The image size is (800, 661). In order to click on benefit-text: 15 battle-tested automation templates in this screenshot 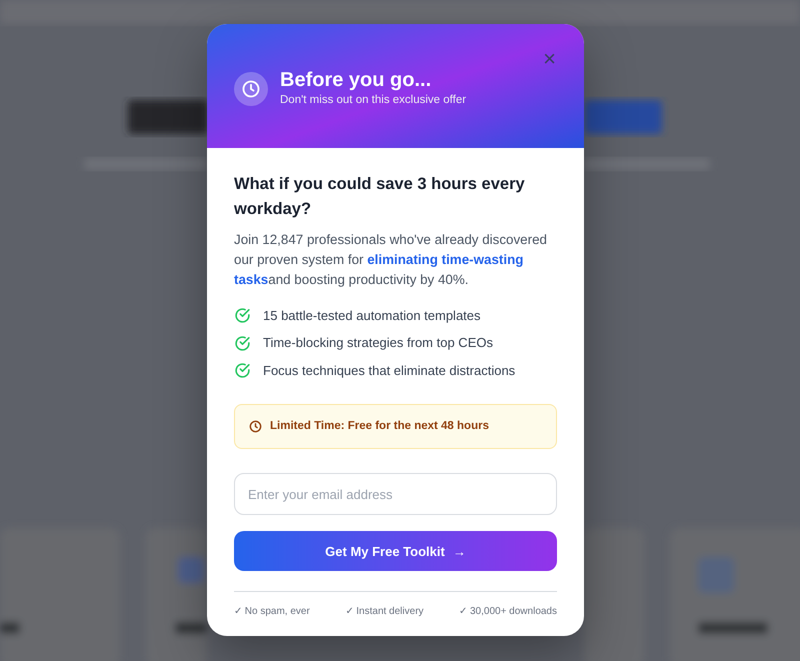, I will do `click(372, 315)`.